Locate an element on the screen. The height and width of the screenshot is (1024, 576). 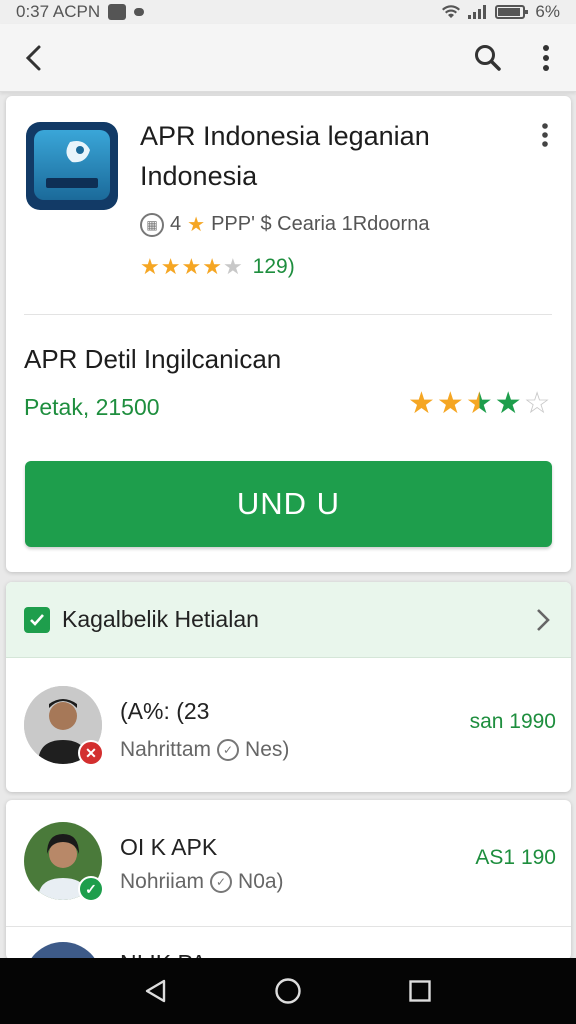
avatar: ✕ is located at coordinates (64, 726).